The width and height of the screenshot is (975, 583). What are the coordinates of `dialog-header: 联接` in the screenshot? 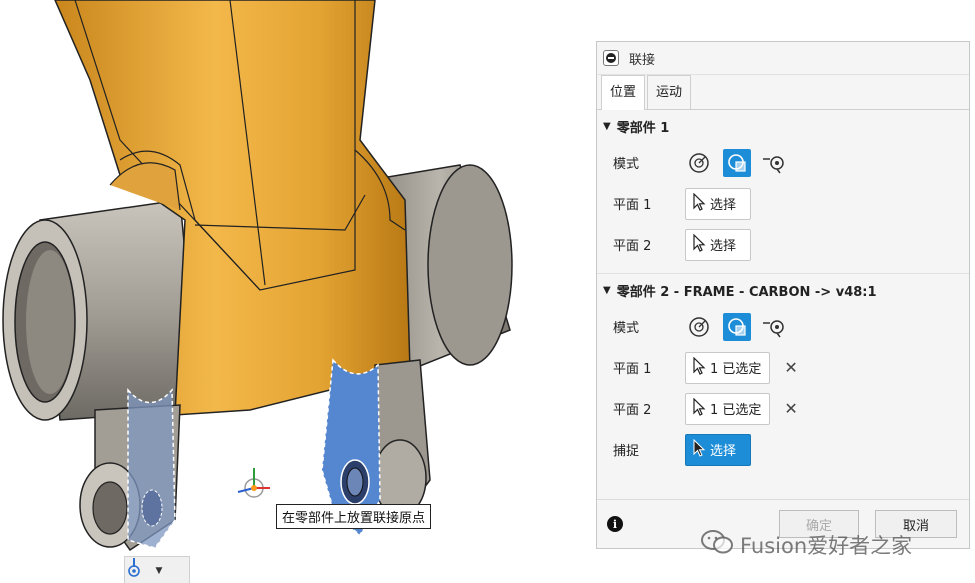 It's located at (783, 58).